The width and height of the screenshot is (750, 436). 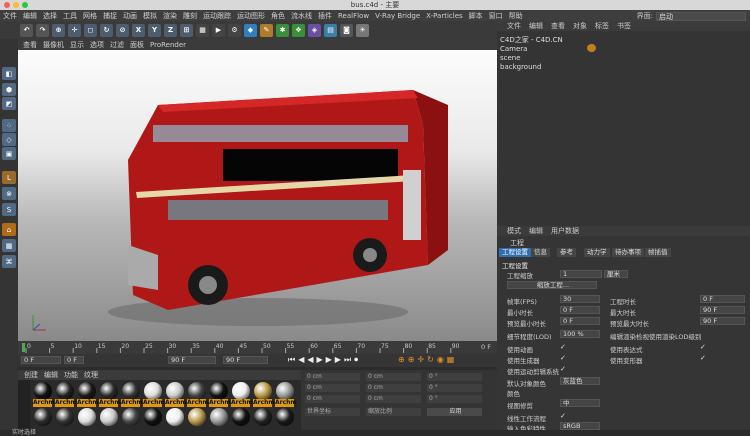 I want to click on attribute-menu-item: 模式, so click(x=514, y=231).